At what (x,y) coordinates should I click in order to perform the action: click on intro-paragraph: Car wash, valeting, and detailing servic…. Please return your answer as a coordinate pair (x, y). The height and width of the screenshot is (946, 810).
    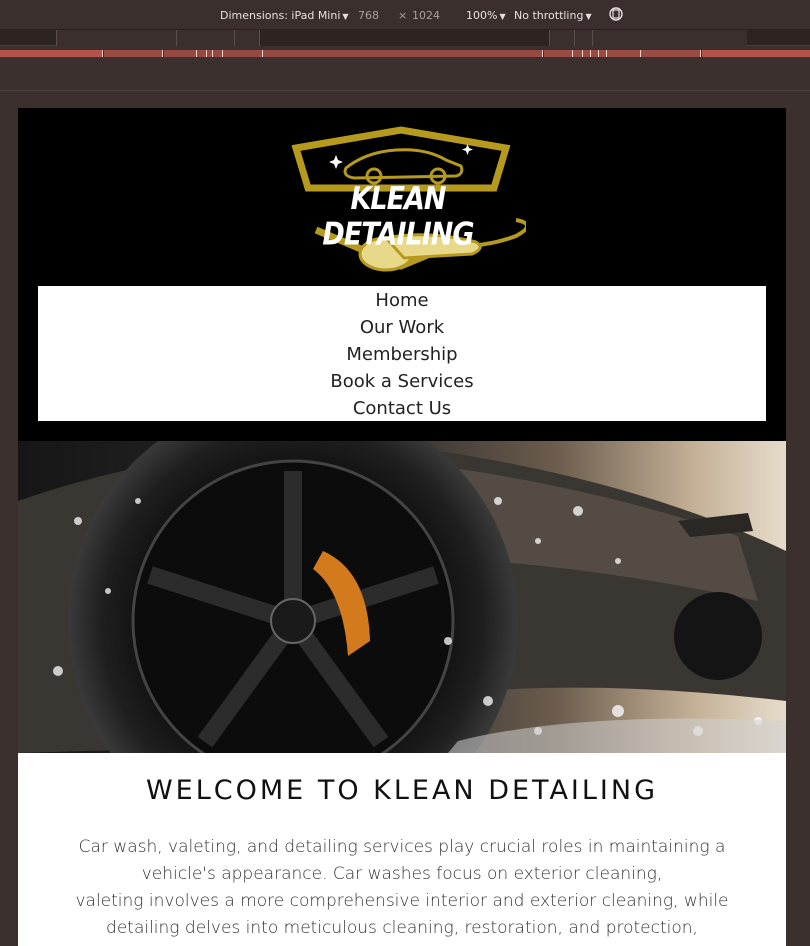
    Looking at the image, I should click on (402, 888).